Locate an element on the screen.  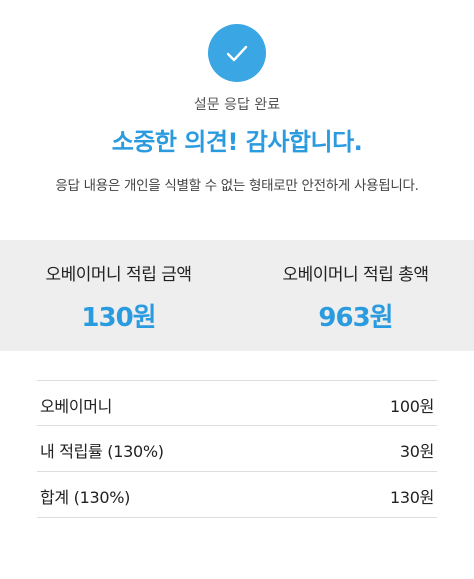
thank-you-headline: 소중한 의견! 감사합니다. is located at coordinates (237, 142).